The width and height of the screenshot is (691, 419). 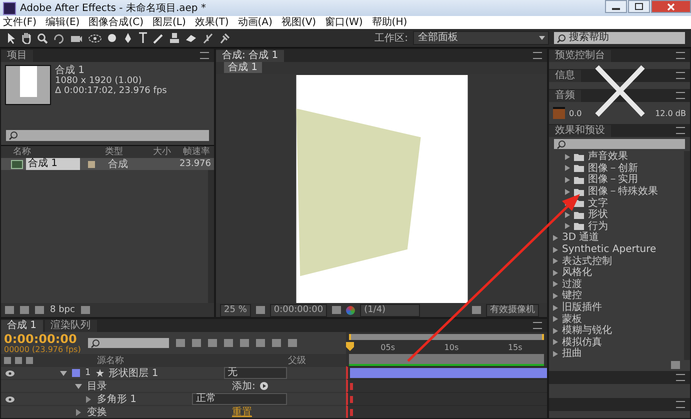 What do you see at coordinates (211, 22) in the screenshot?
I see `menu-item: 效果(T)` at bounding box center [211, 22].